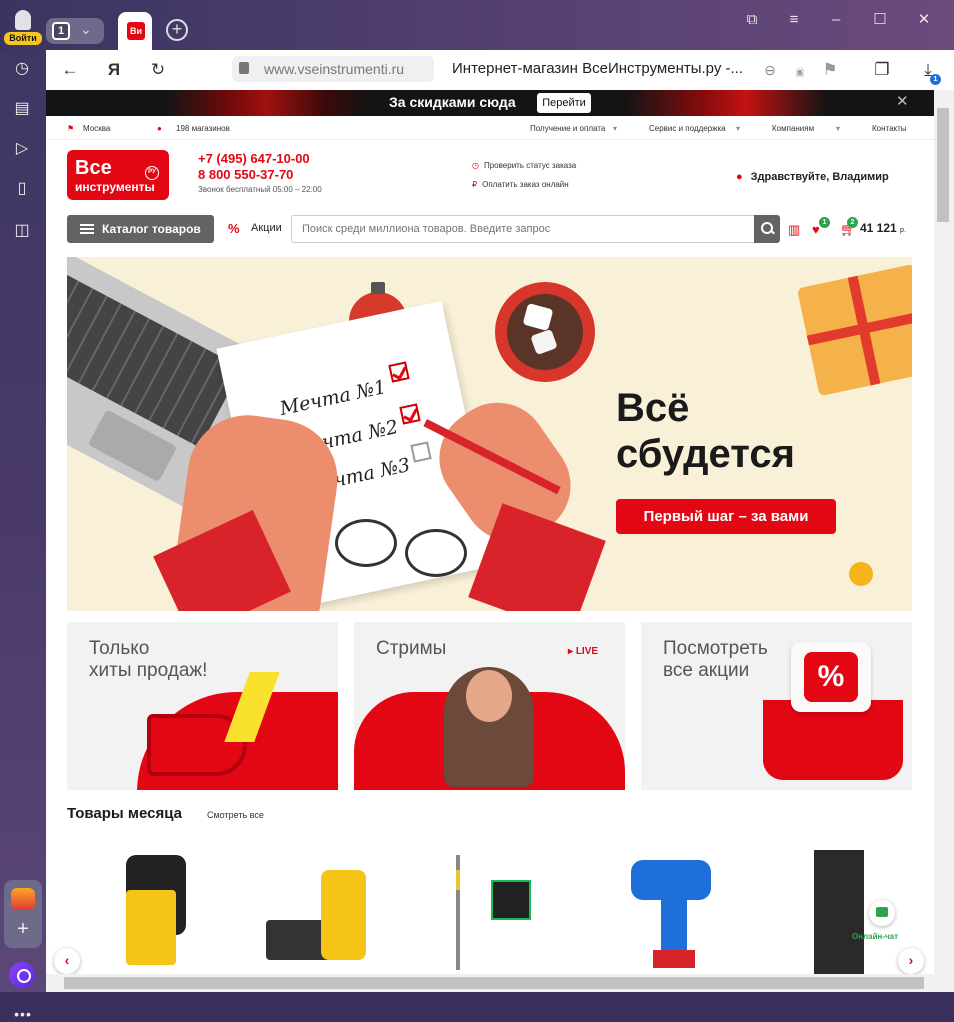 Image resolution: width=954 pixels, height=1022 pixels. Describe the element at coordinates (234, 228) in the screenshot. I see `percent-icon: %` at that location.